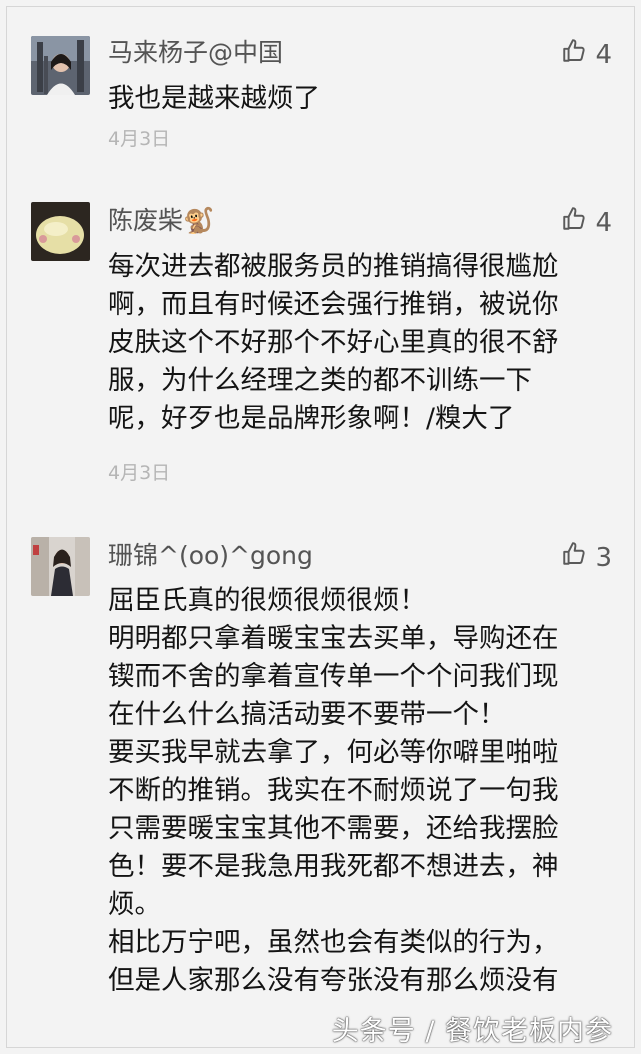 The image size is (641, 1054). Describe the element at coordinates (214, 98) in the screenshot. I see `comment-text: 我也是越来越烦了` at that location.